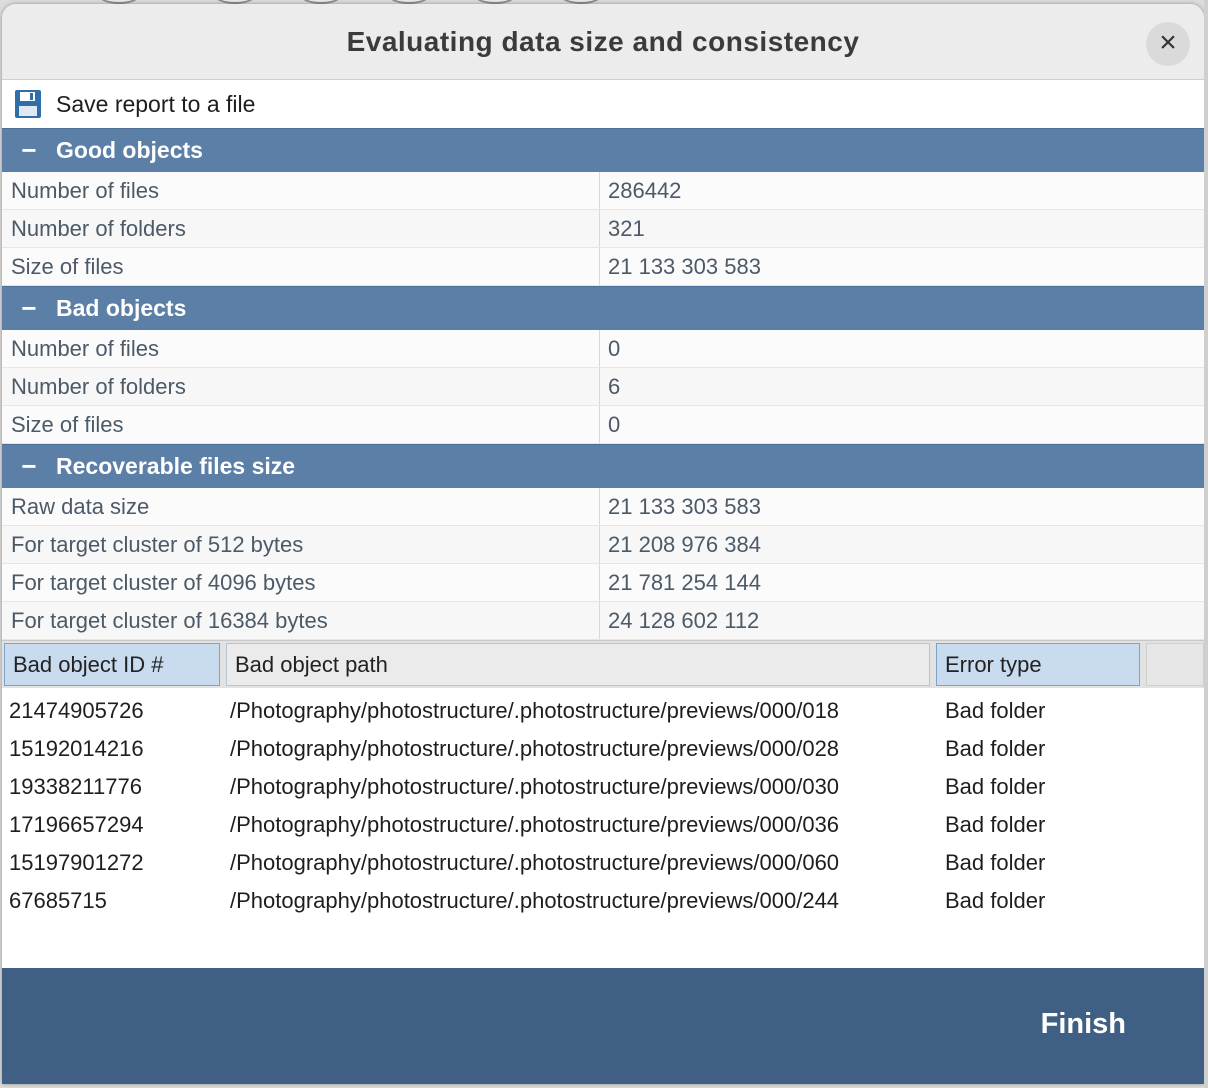 The width and height of the screenshot is (1208, 1088). What do you see at coordinates (301, 506) in the screenshot?
I see `property-key: Raw data size` at bounding box center [301, 506].